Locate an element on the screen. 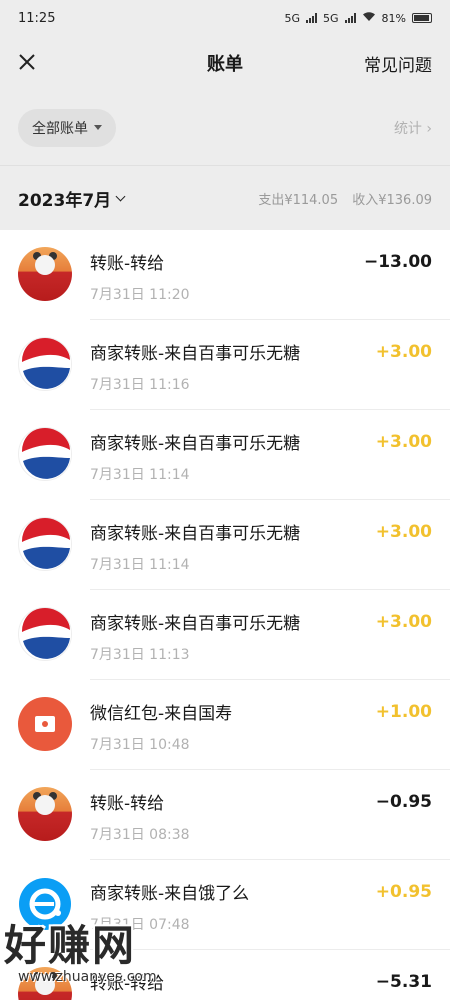 The width and height of the screenshot is (450, 1000). month-header: 2023年7月 支出¥114.05 收入¥136.09 is located at coordinates (225, 198).